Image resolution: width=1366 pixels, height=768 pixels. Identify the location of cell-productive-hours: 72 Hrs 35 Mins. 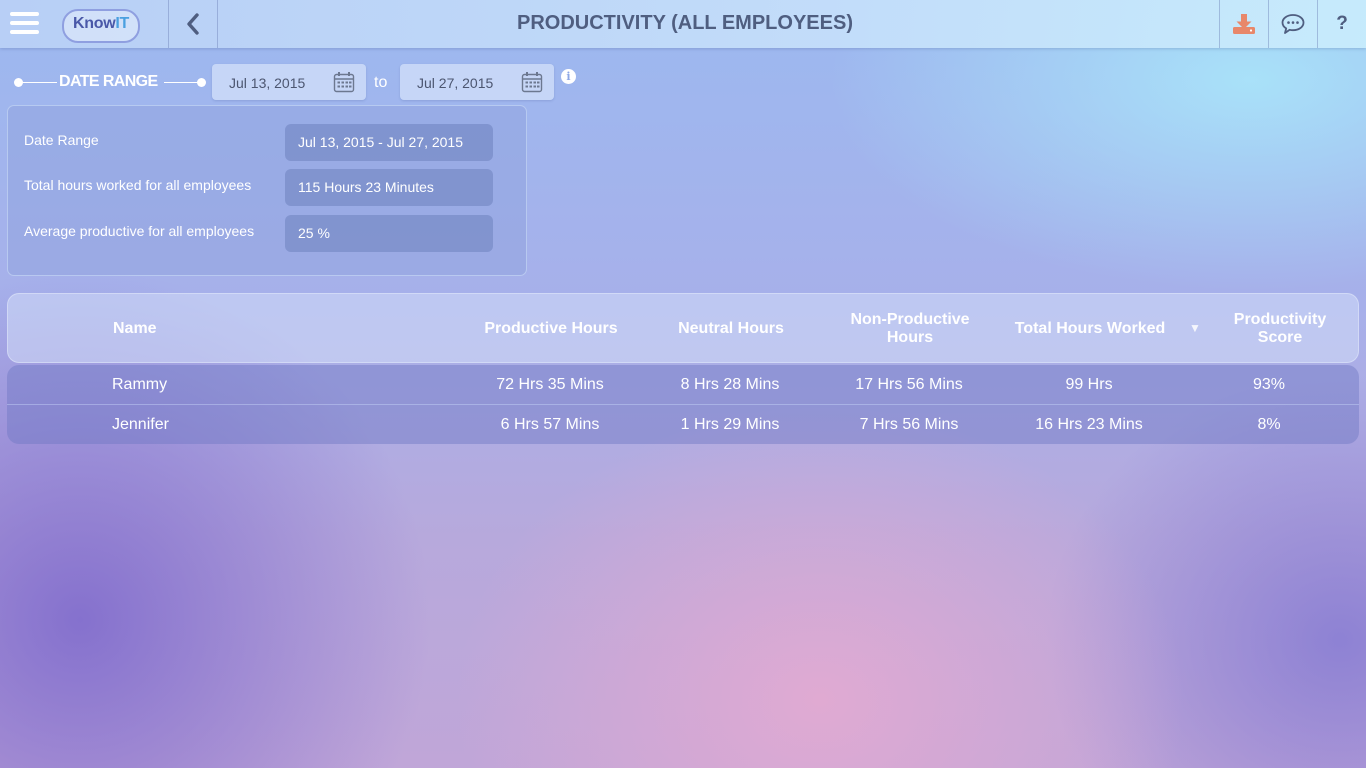
(550, 384).